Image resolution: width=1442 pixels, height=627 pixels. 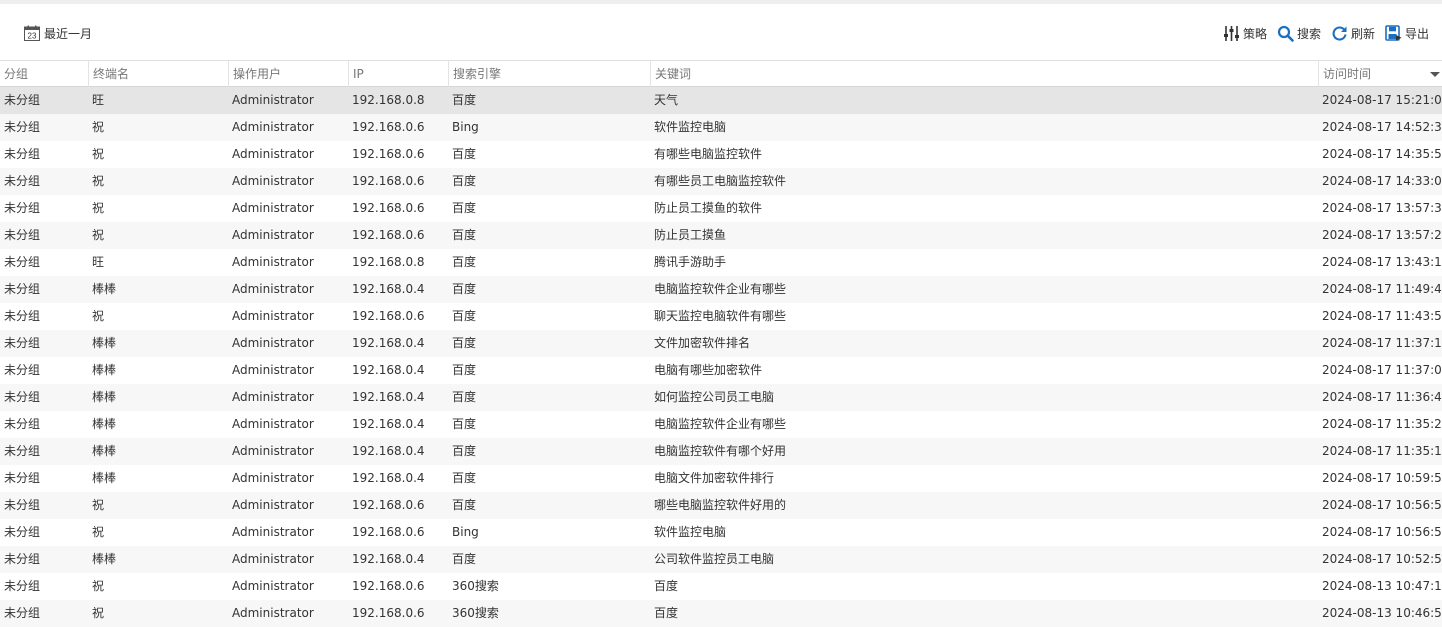 I want to click on keyword-cell: 电脑有哪些加密软件, so click(x=708, y=370).